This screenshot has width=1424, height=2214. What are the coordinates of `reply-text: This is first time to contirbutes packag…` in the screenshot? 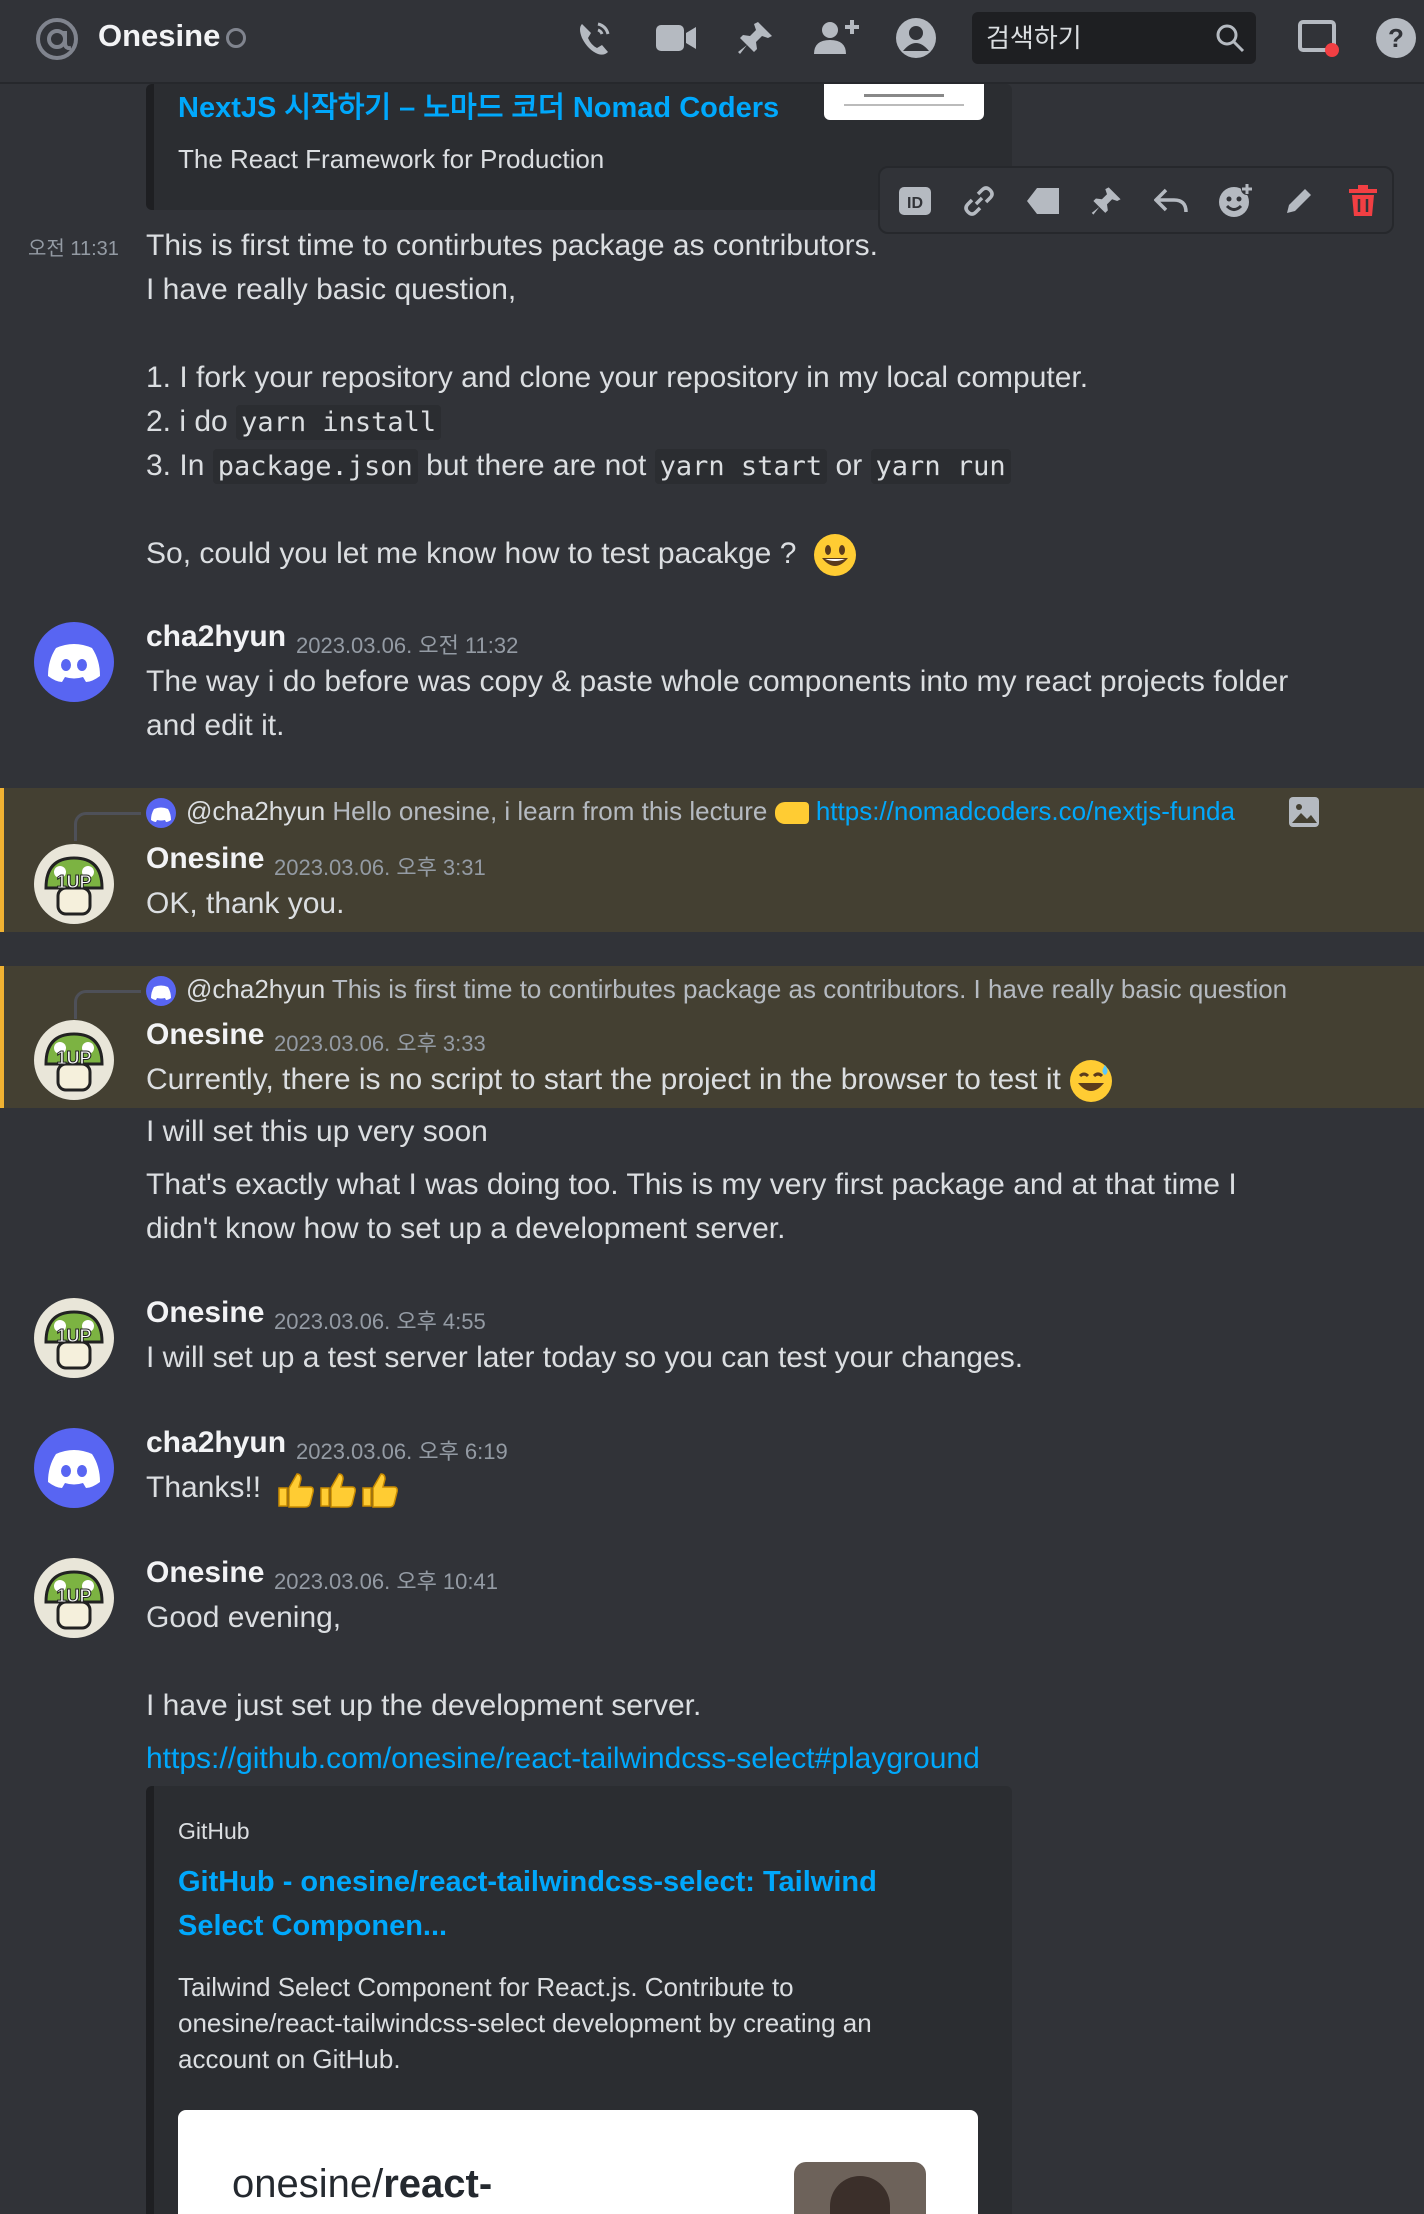 It's located at (809, 989).